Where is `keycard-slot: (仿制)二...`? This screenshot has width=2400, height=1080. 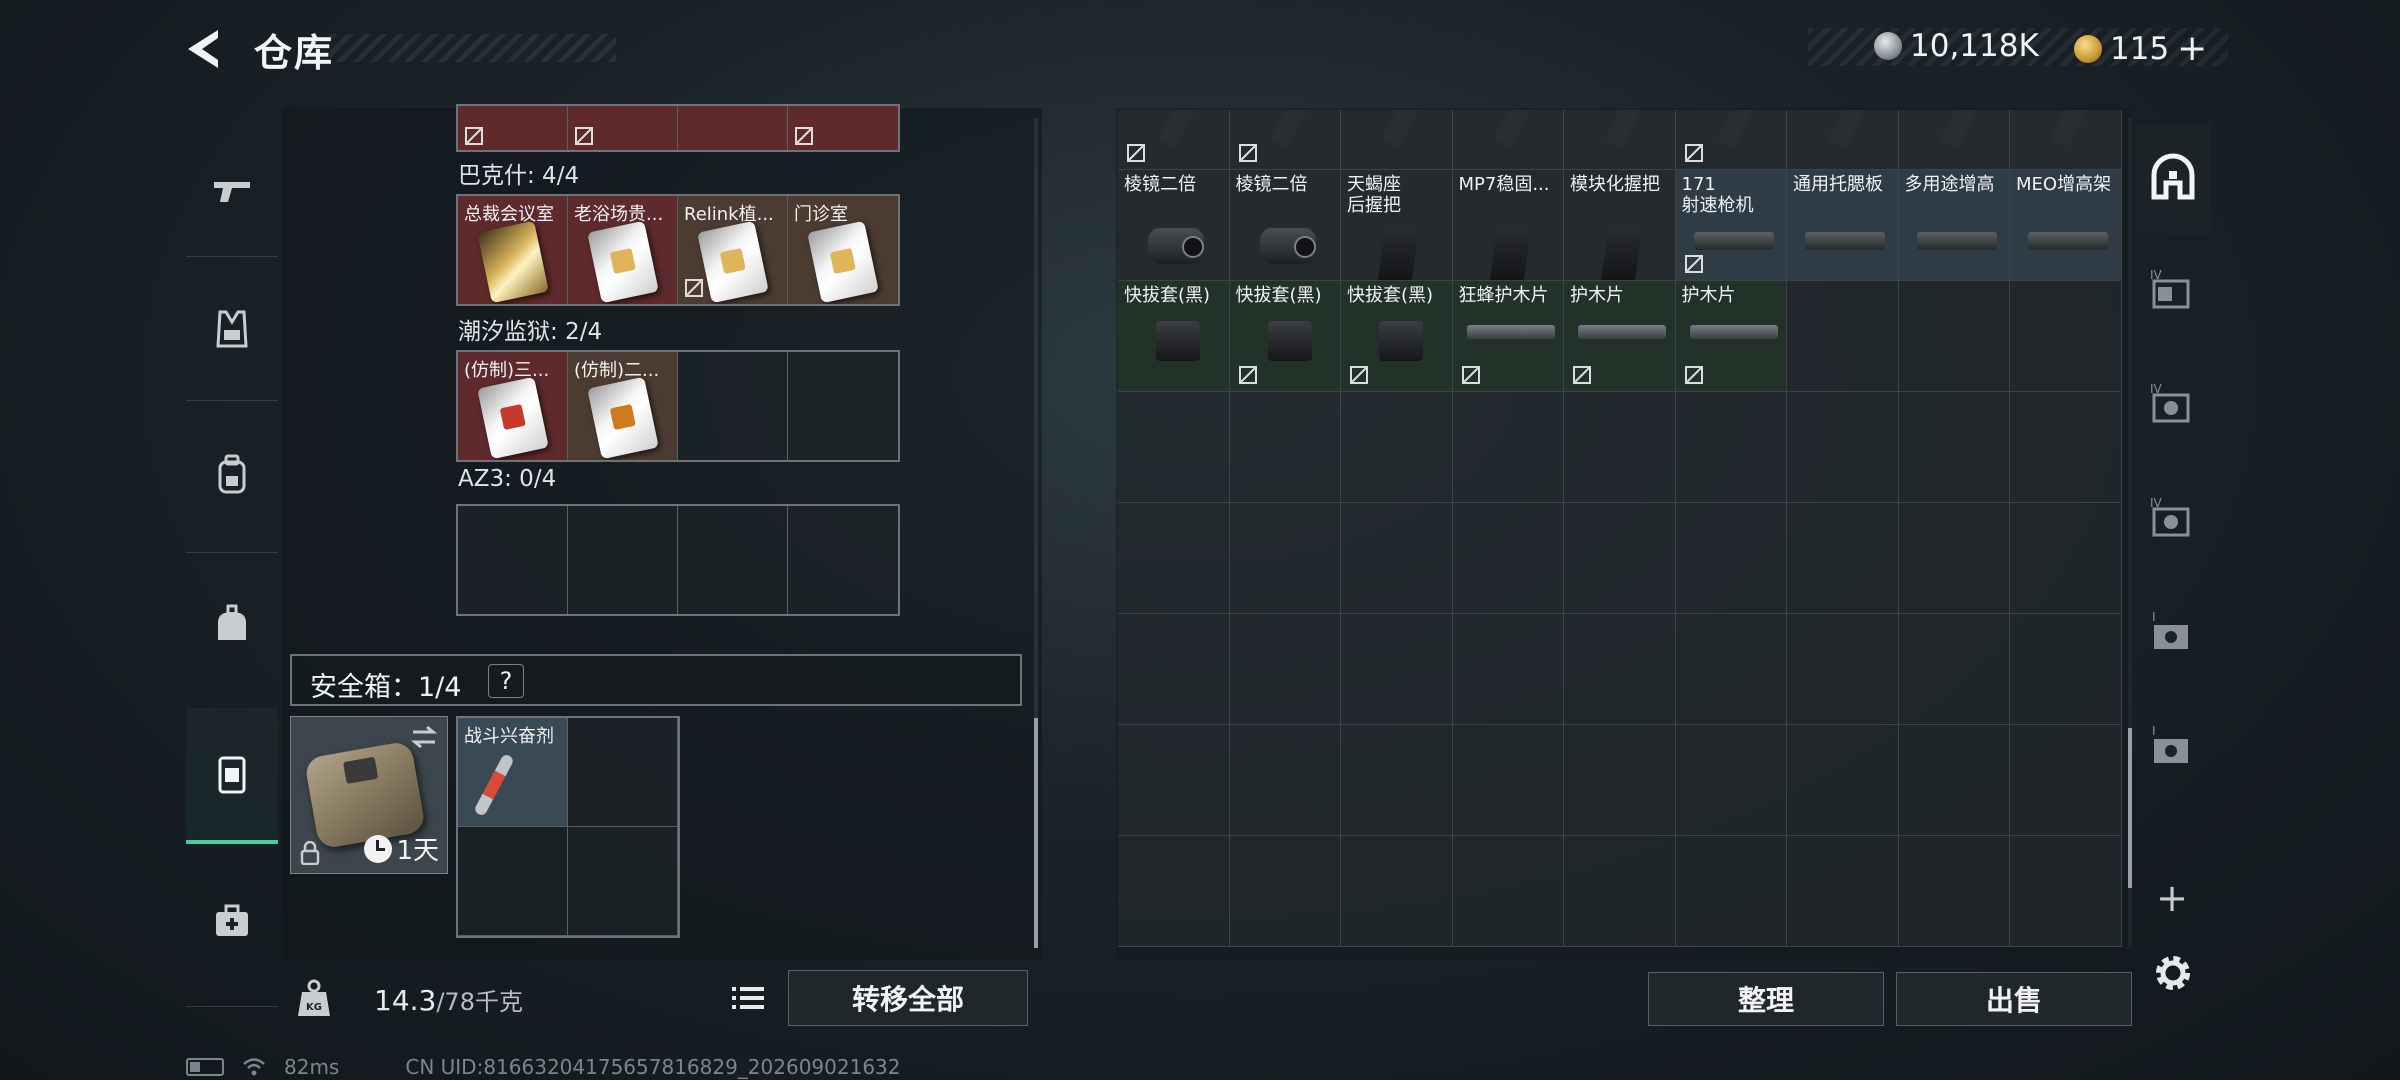 keycard-slot: (仿制)二... is located at coordinates (623, 406).